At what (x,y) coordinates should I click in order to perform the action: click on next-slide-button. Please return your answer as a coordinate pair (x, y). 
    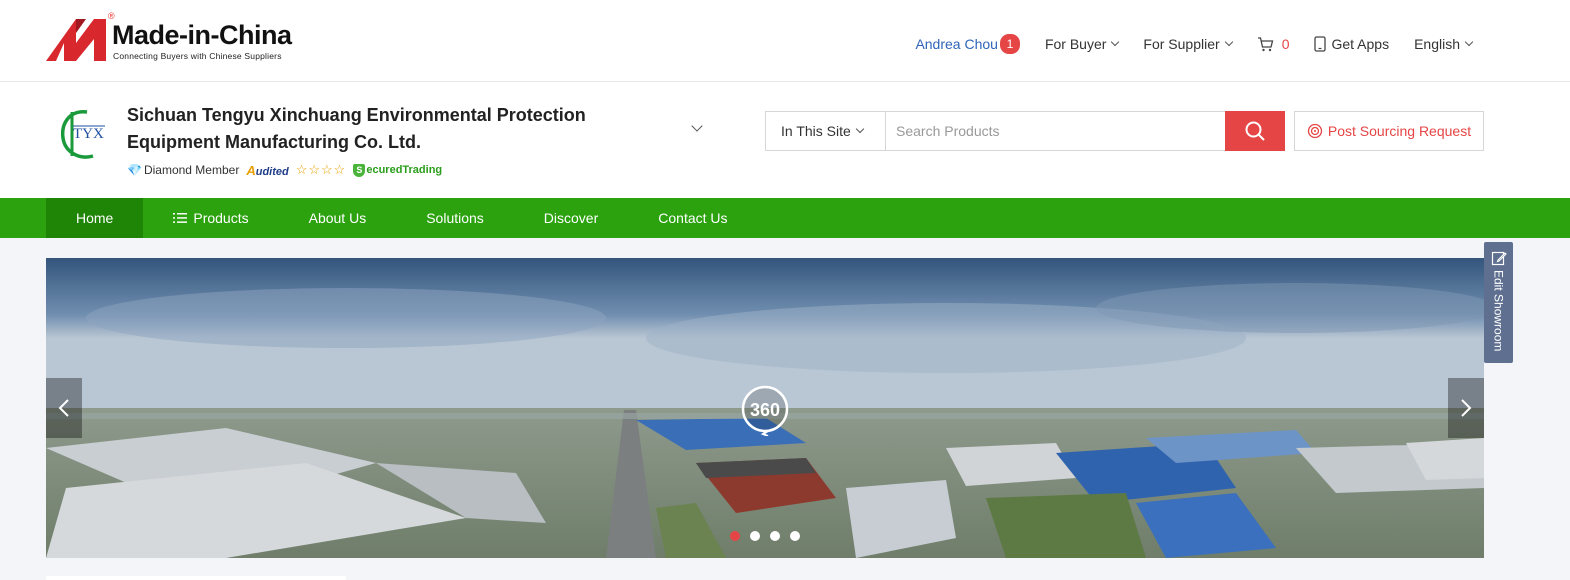
    Looking at the image, I should click on (1466, 408).